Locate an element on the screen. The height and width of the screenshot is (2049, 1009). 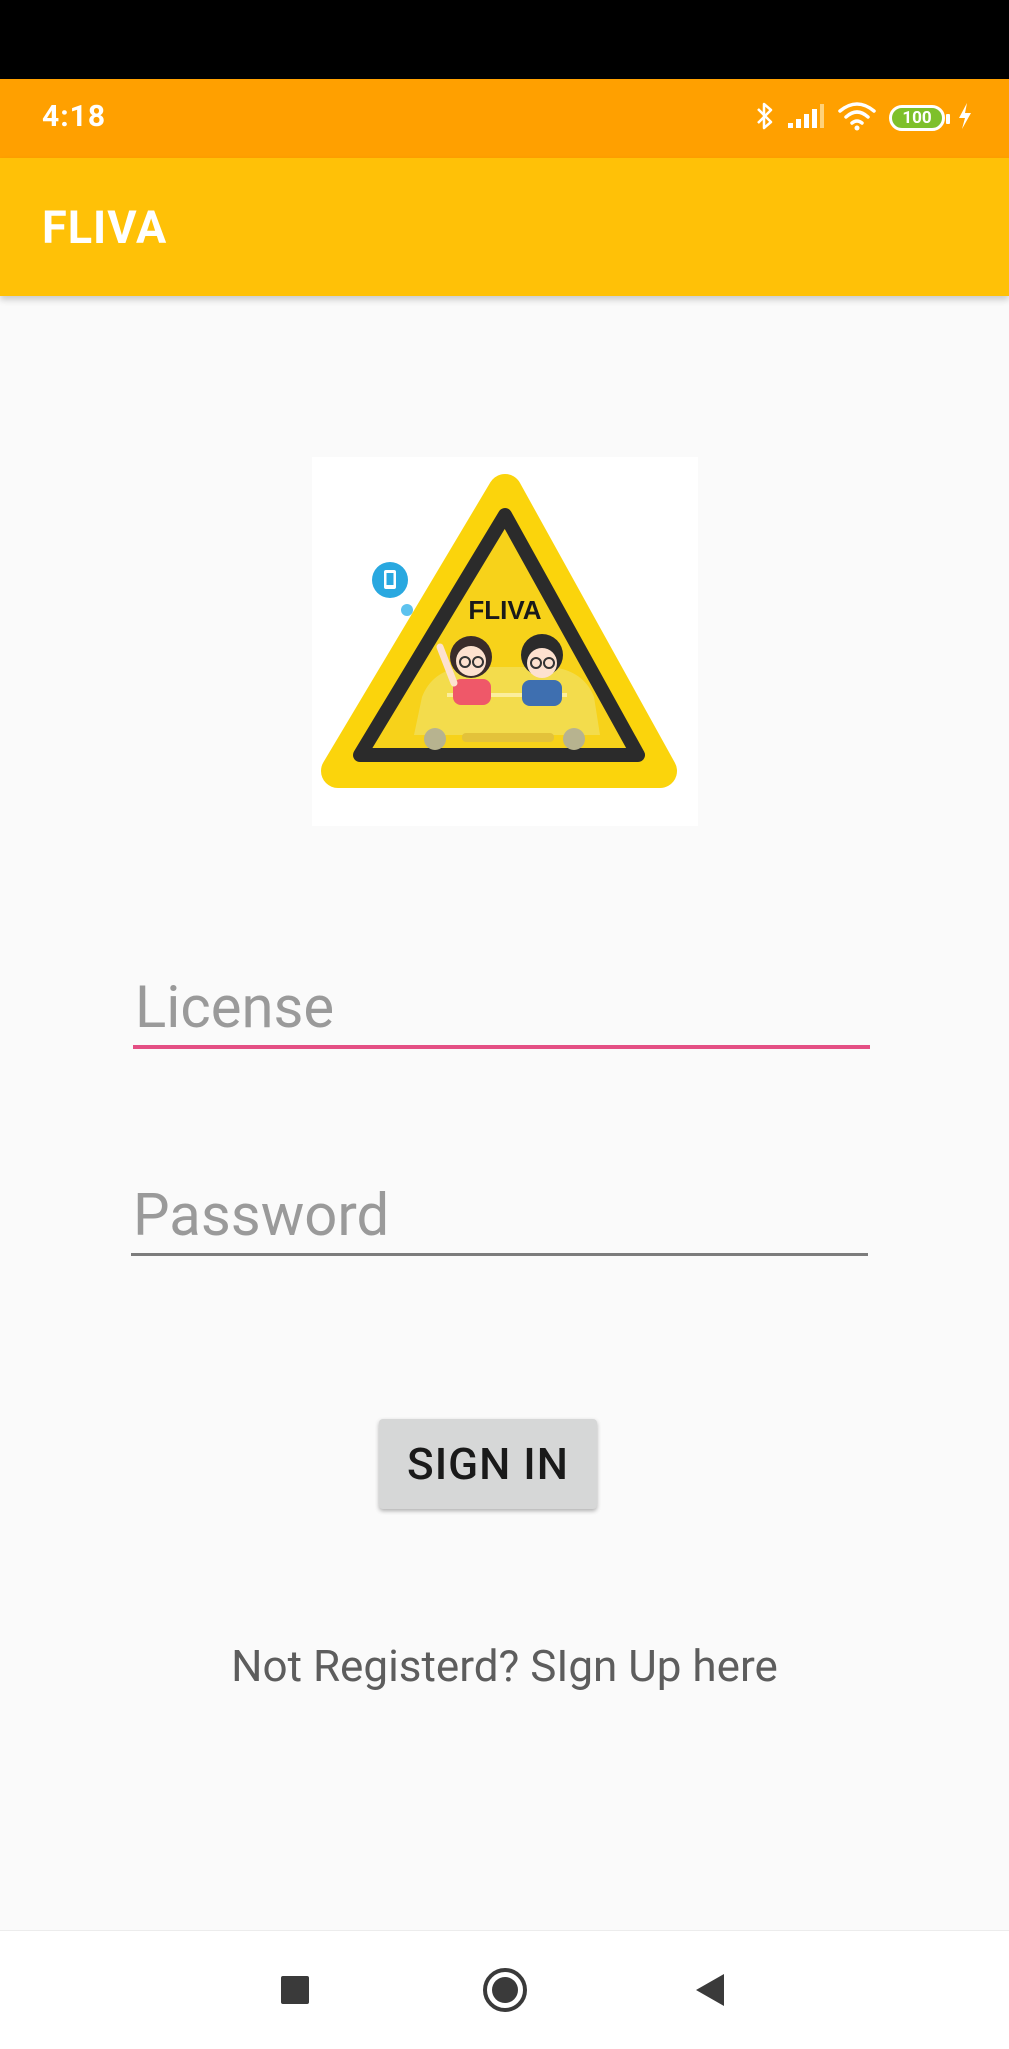
recent-apps-button is located at coordinates (295, 1990).